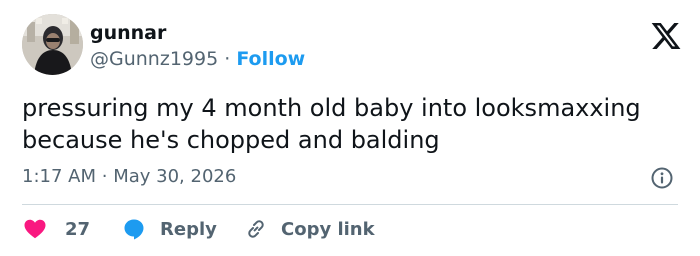  Describe the element at coordinates (328, 229) in the screenshot. I see `copy-link-label: Copy link` at that location.